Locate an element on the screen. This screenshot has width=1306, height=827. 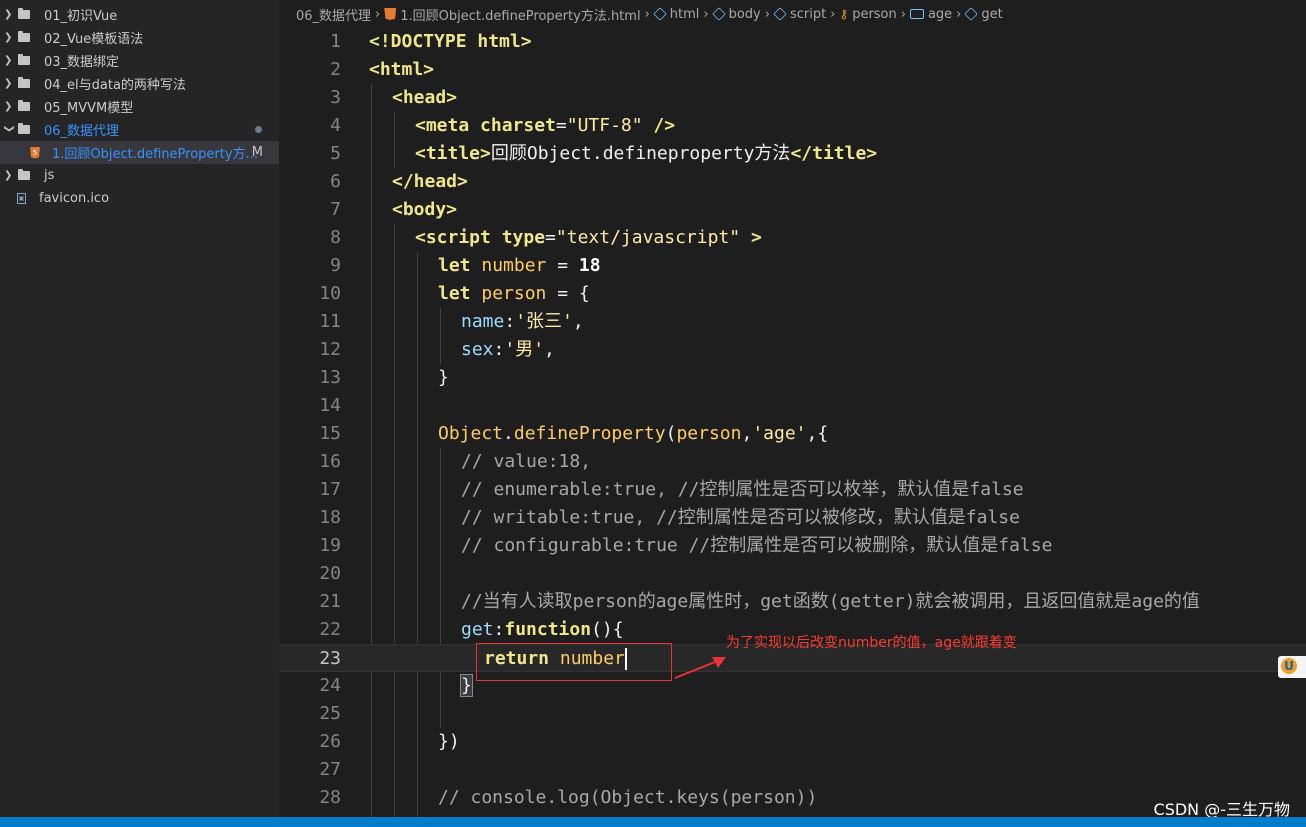
code-line: 24} is located at coordinates (792, 686).